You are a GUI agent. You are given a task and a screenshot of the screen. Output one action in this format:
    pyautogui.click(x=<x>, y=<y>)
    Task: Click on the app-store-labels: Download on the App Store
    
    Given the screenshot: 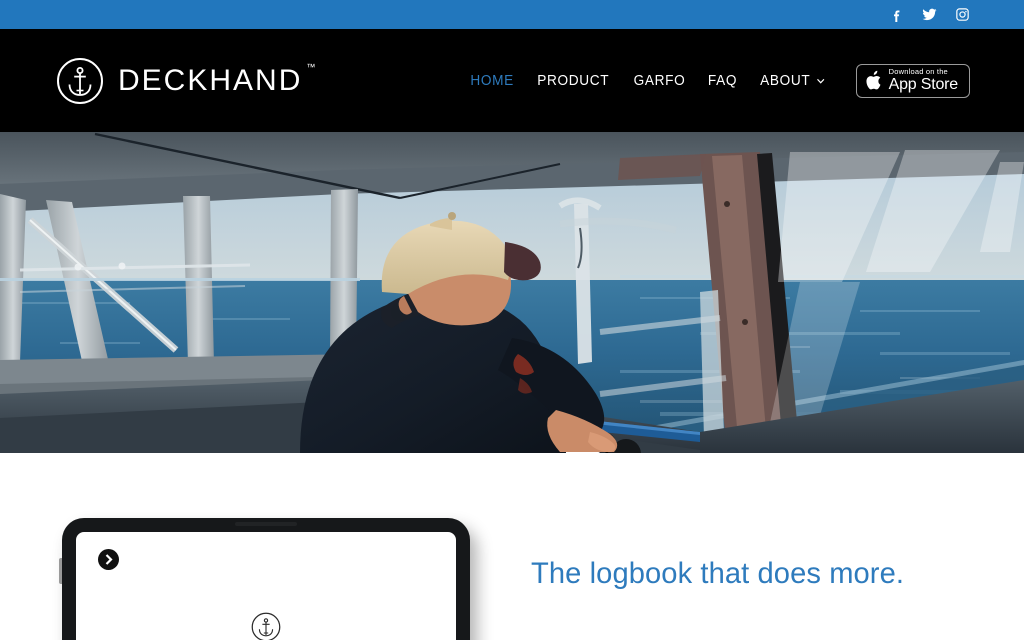 What is the action you would take?
    pyautogui.click(x=923, y=80)
    